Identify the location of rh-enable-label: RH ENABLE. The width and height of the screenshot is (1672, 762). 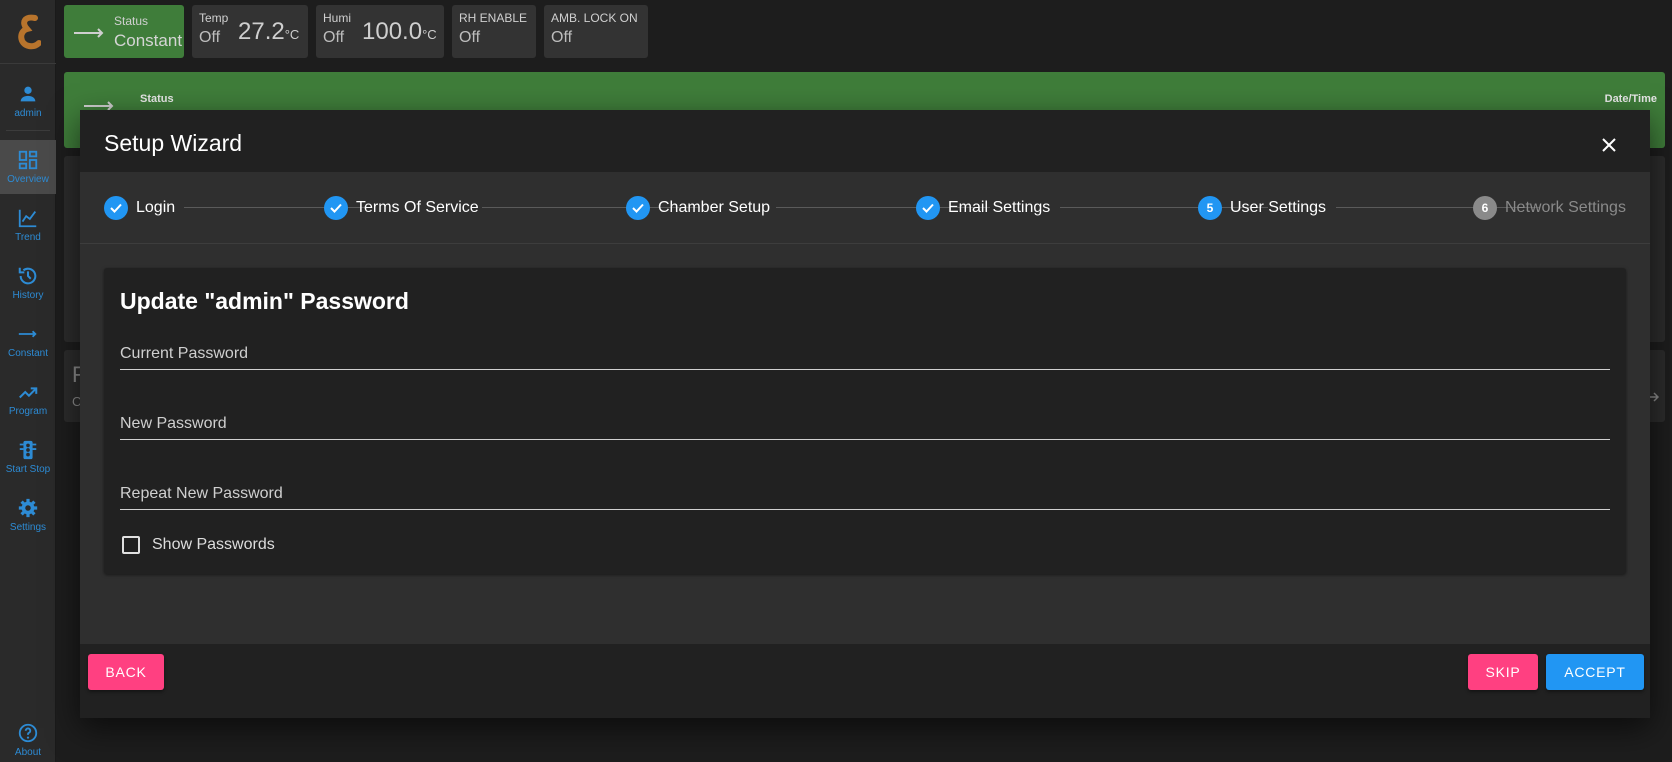
(493, 18).